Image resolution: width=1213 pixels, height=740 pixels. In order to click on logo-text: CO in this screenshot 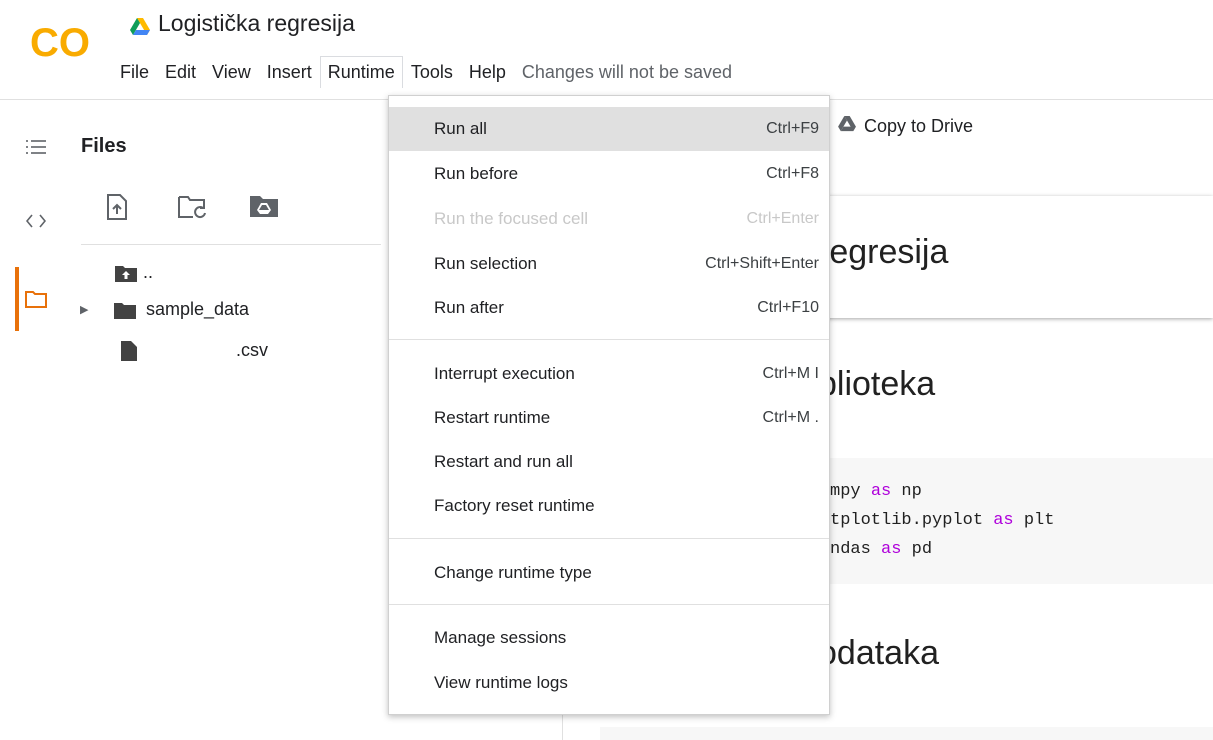, I will do `click(60, 42)`.